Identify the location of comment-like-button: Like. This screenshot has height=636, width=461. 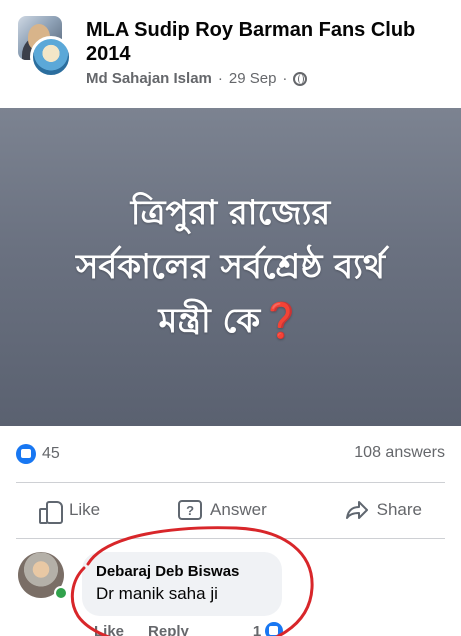
(109, 629).